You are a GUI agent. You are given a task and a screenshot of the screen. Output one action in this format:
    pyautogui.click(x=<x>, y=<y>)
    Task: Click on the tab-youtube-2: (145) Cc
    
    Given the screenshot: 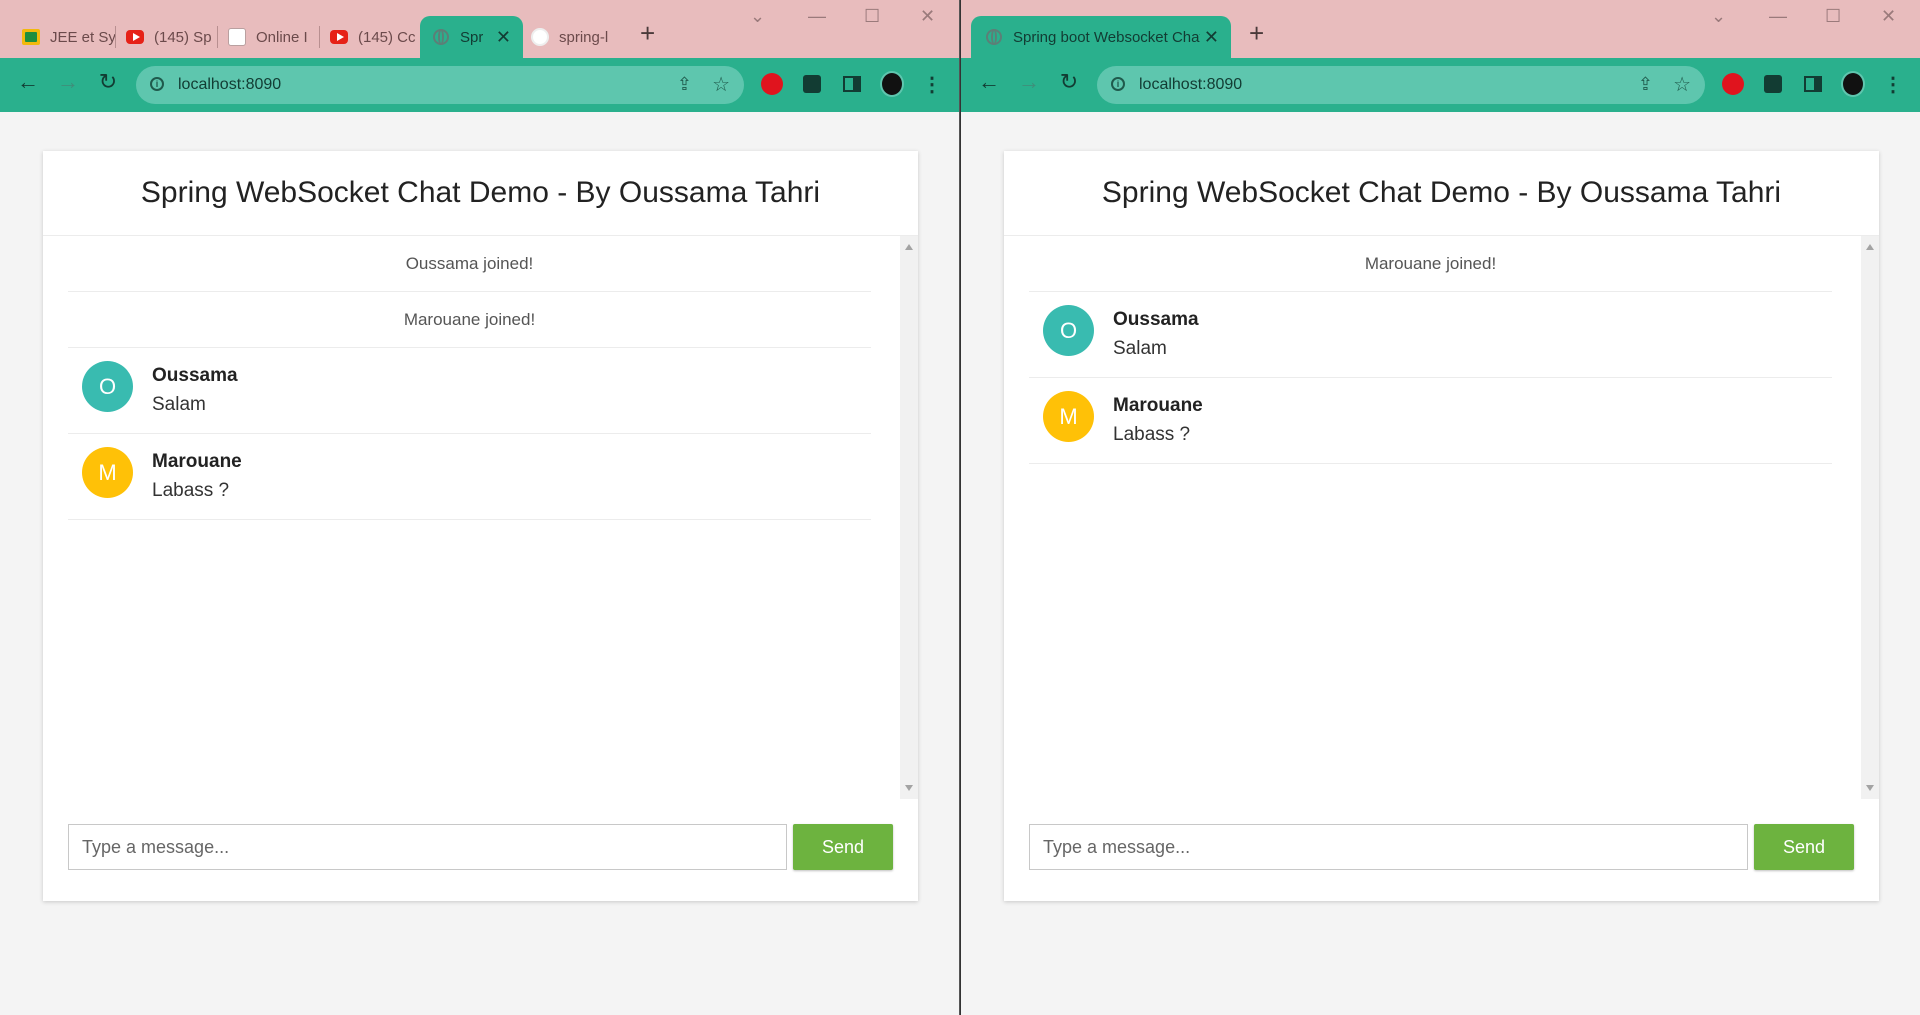 What is the action you would take?
    pyautogui.click(x=370, y=37)
    